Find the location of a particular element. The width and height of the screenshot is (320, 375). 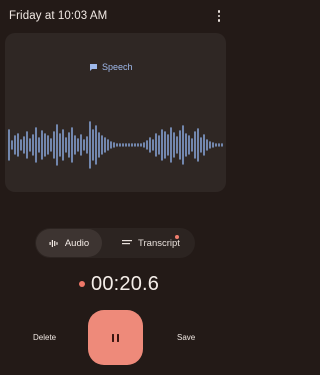

tab-transcript: Transcript is located at coordinates (151, 243).